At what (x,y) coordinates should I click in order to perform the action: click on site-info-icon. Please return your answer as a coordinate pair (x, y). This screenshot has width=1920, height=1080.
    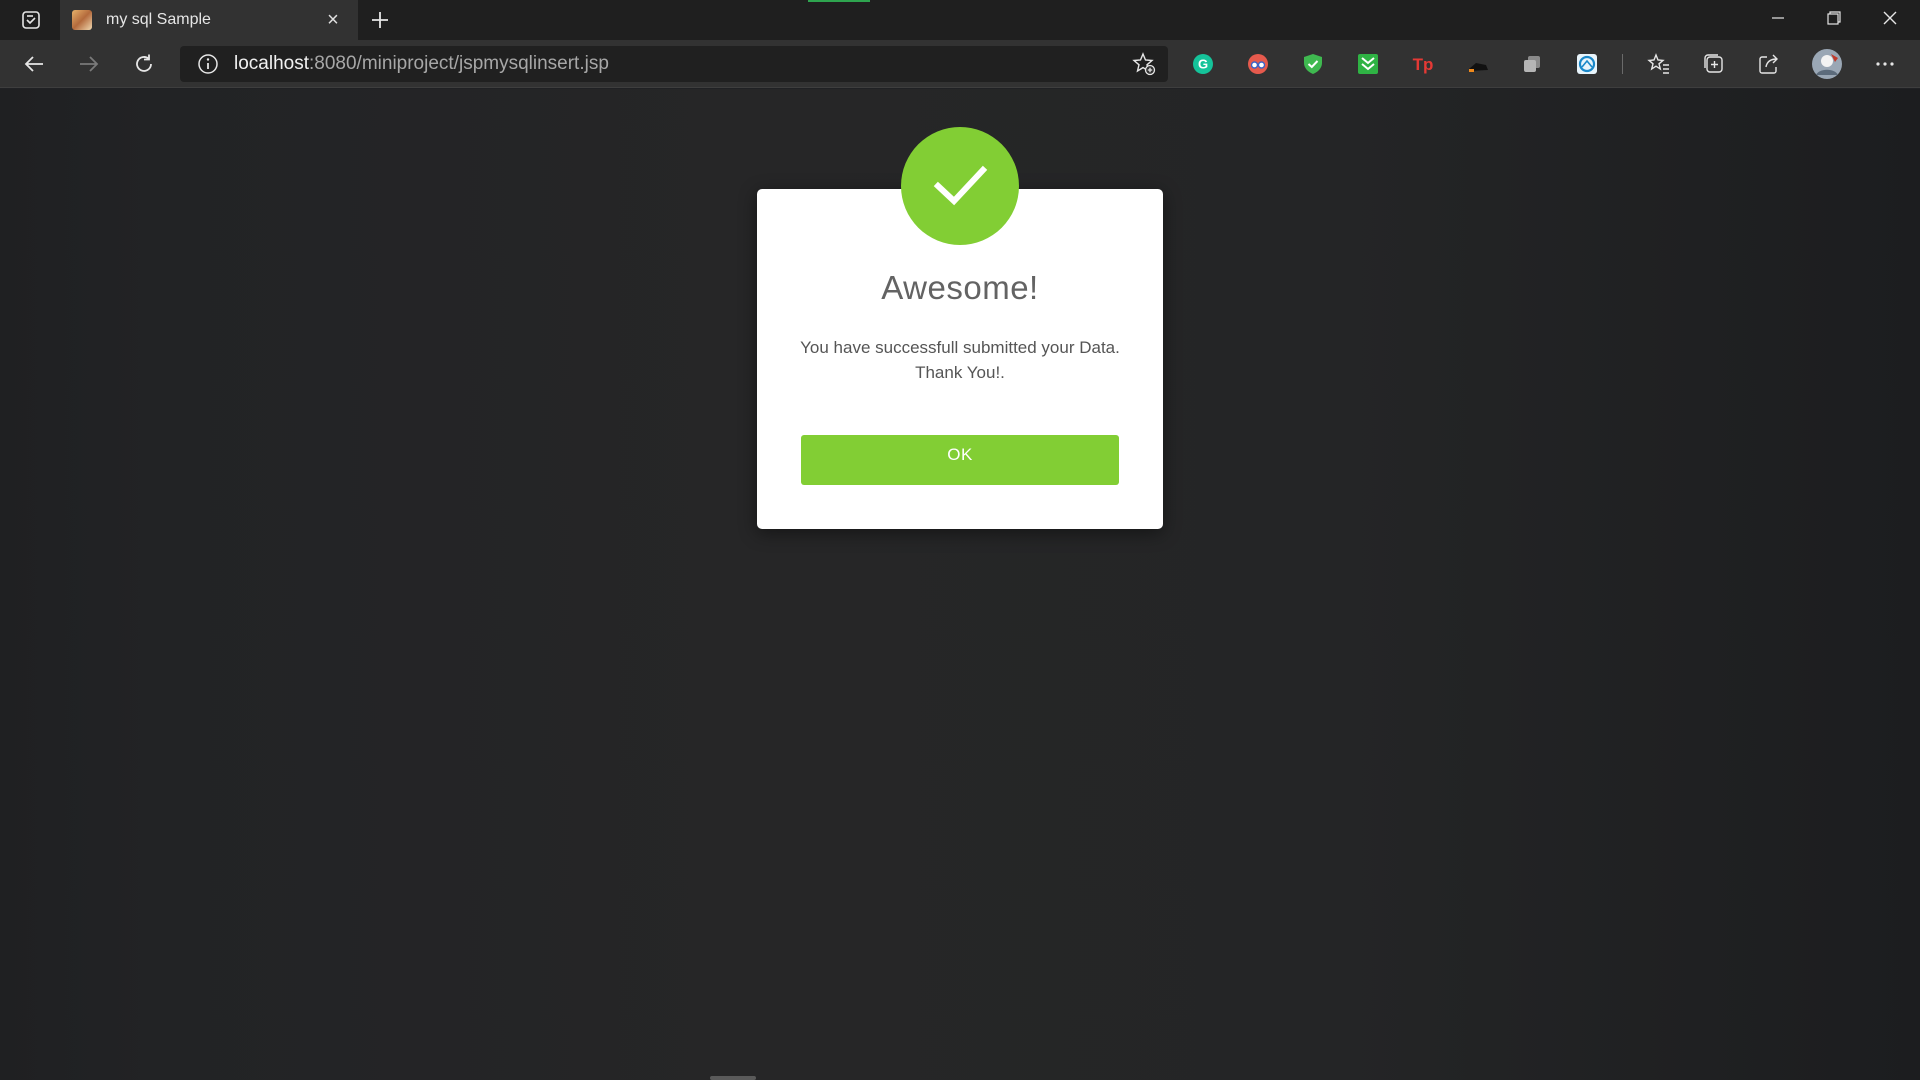
    Looking at the image, I should click on (208, 64).